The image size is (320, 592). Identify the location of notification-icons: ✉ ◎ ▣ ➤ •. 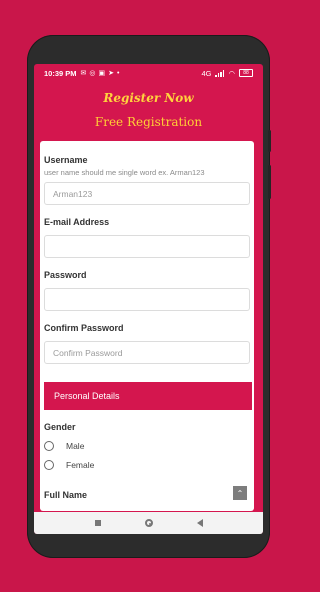
(100, 73).